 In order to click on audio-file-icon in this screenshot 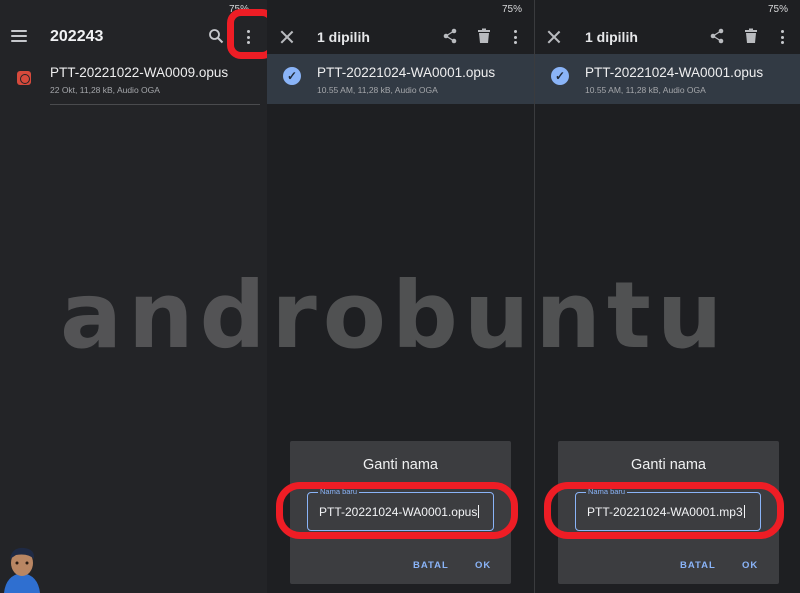, I will do `click(24, 78)`.